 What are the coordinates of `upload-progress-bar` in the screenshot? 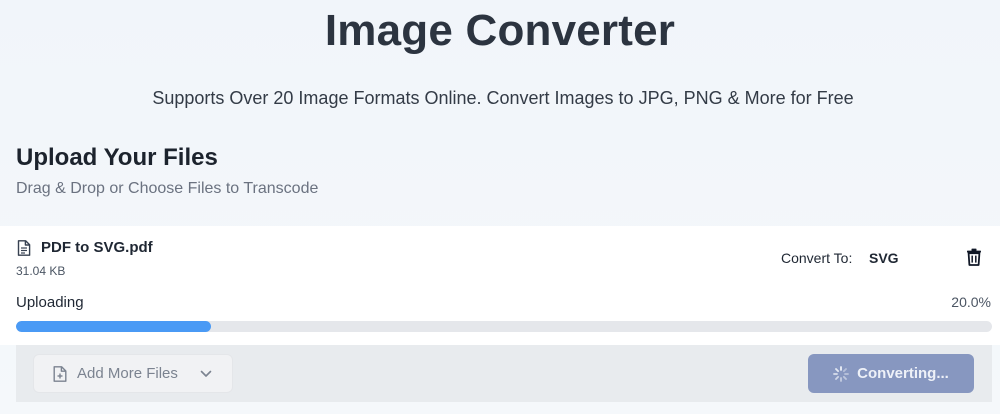 It's located at (504, 326).